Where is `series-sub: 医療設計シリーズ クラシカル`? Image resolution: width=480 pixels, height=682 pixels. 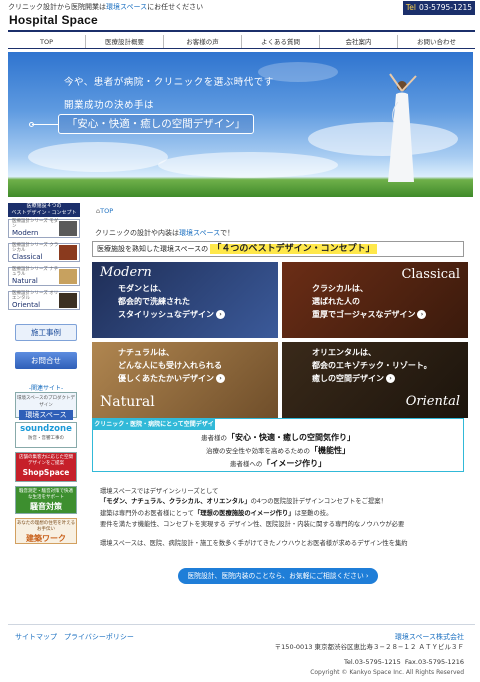 series-sub: 医療設計シリーズ クラシカル is located at coordinates (35, 248).